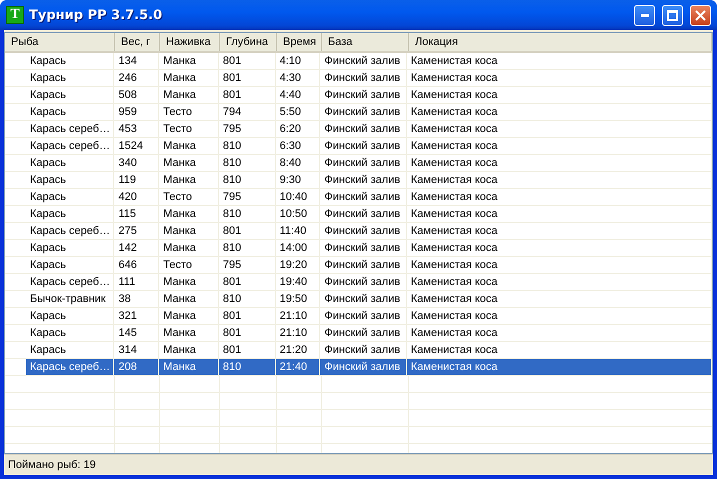  What do you see at coordinates (298, 112) in the screenshot?
I see `table-cell: 5:50` at bounding box center [298, 112].